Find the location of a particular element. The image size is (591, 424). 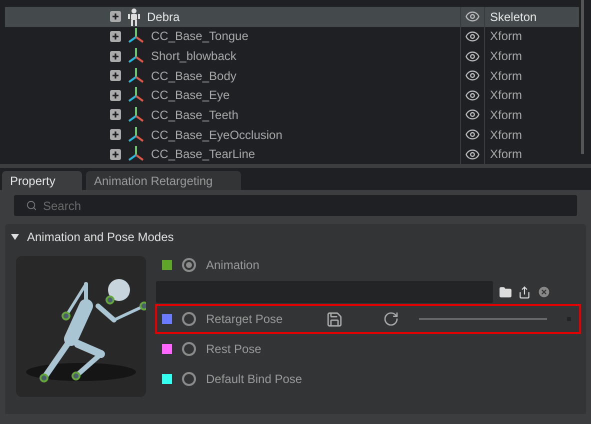

folder-icon is located at coordinates (505, 292).